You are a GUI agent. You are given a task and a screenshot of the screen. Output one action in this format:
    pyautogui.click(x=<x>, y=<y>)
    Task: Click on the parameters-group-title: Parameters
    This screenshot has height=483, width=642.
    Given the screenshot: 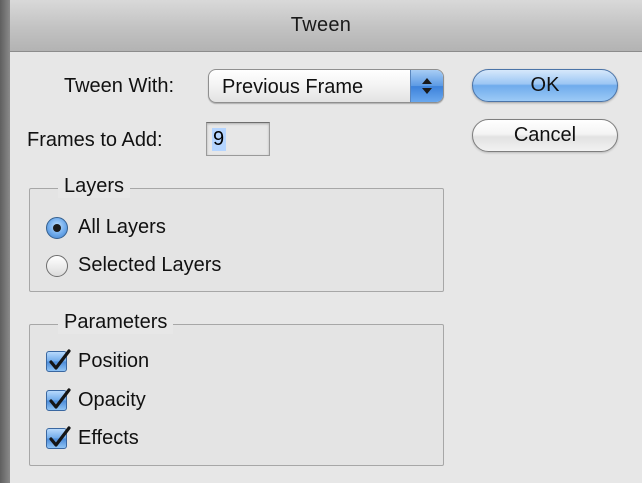 What is the action you would take?
    pyautogui.click(x=116, y=322)
    